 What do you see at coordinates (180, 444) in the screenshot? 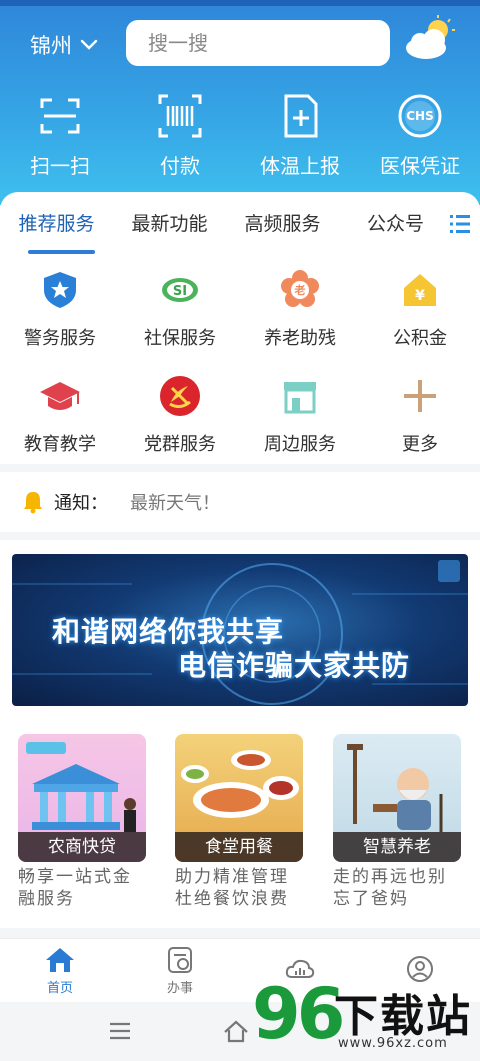
I see `service-label: 党群服务` at bounding box center [180, 444].